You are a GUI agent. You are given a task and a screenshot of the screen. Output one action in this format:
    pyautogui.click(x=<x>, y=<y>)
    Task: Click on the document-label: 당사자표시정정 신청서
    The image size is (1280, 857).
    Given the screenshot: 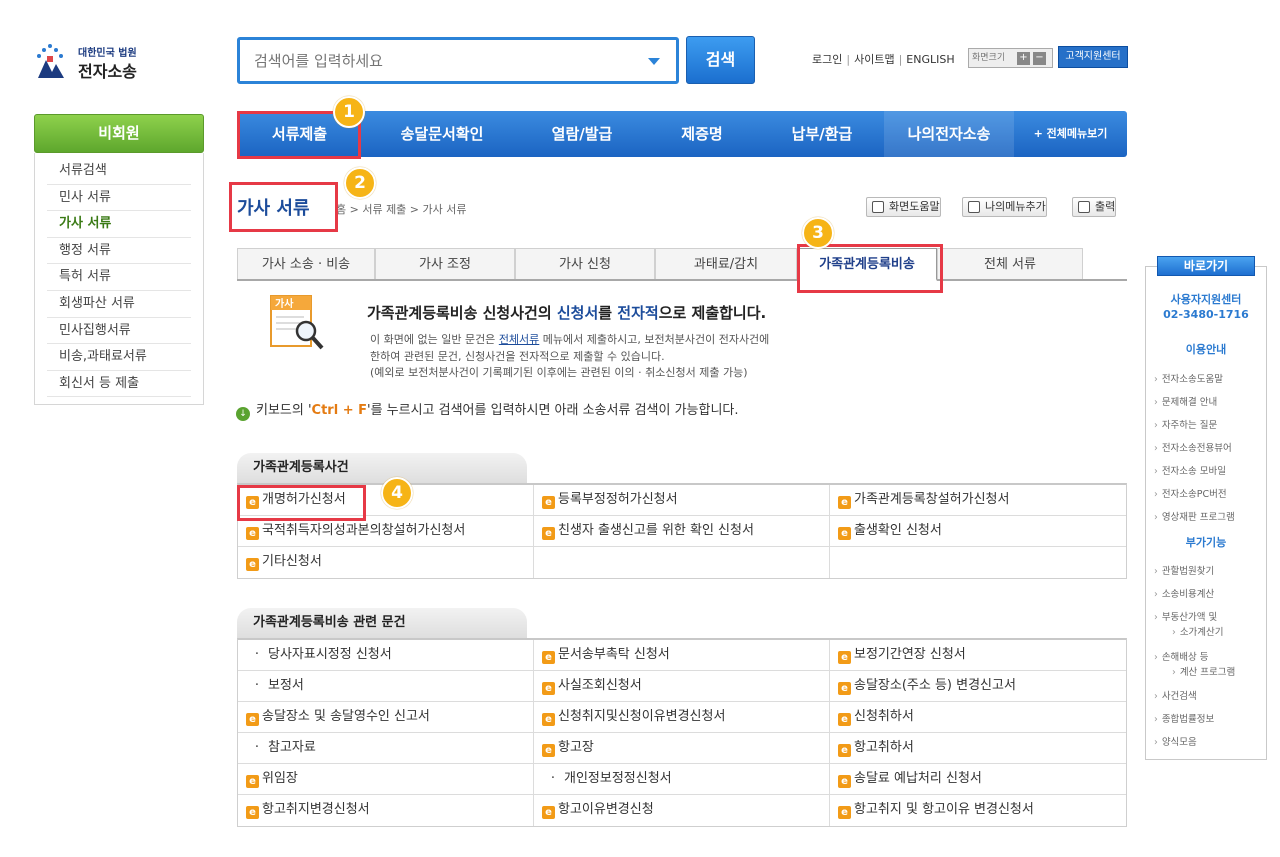 What is the action you would take?
    pyautogui.click(x=330, y=654)
    